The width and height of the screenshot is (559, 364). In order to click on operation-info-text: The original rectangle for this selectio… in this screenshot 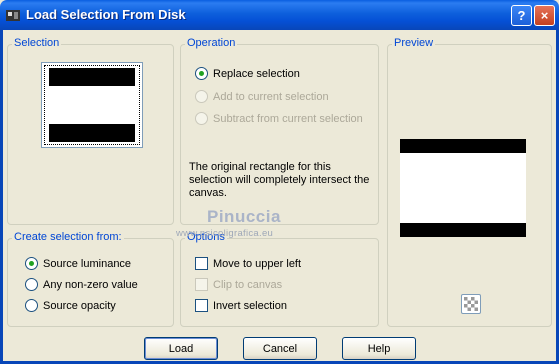, I will do `click(279, 180)`.